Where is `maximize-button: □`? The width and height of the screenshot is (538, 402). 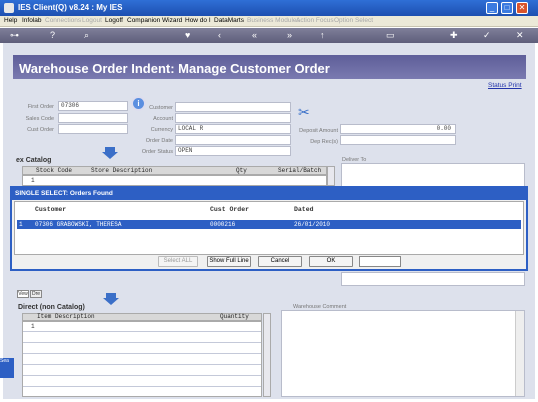 maximize-button: □ is located at coordinates (507, 8).